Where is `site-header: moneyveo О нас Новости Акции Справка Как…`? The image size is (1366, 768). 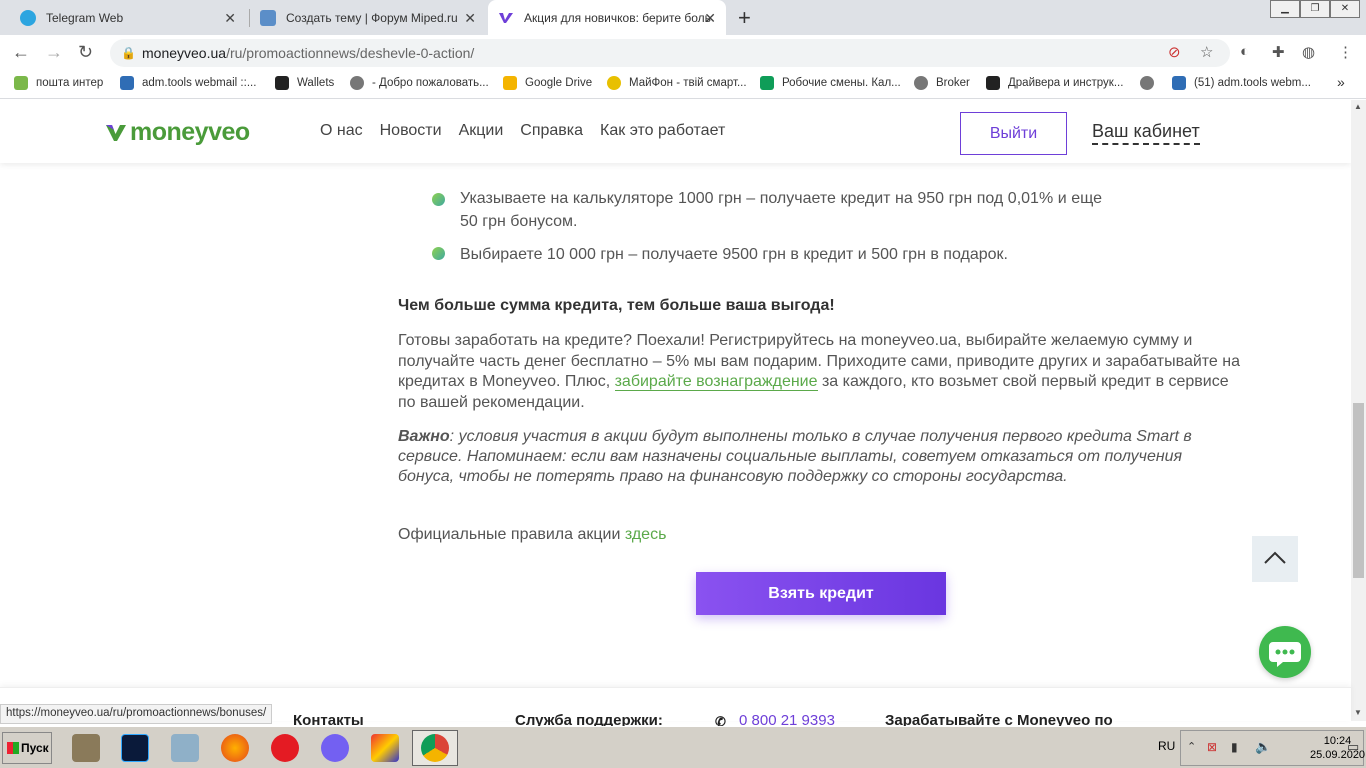
site-header: moneyveo О нас Новости Акции Справка Как… is located at coordinates (675, 131).